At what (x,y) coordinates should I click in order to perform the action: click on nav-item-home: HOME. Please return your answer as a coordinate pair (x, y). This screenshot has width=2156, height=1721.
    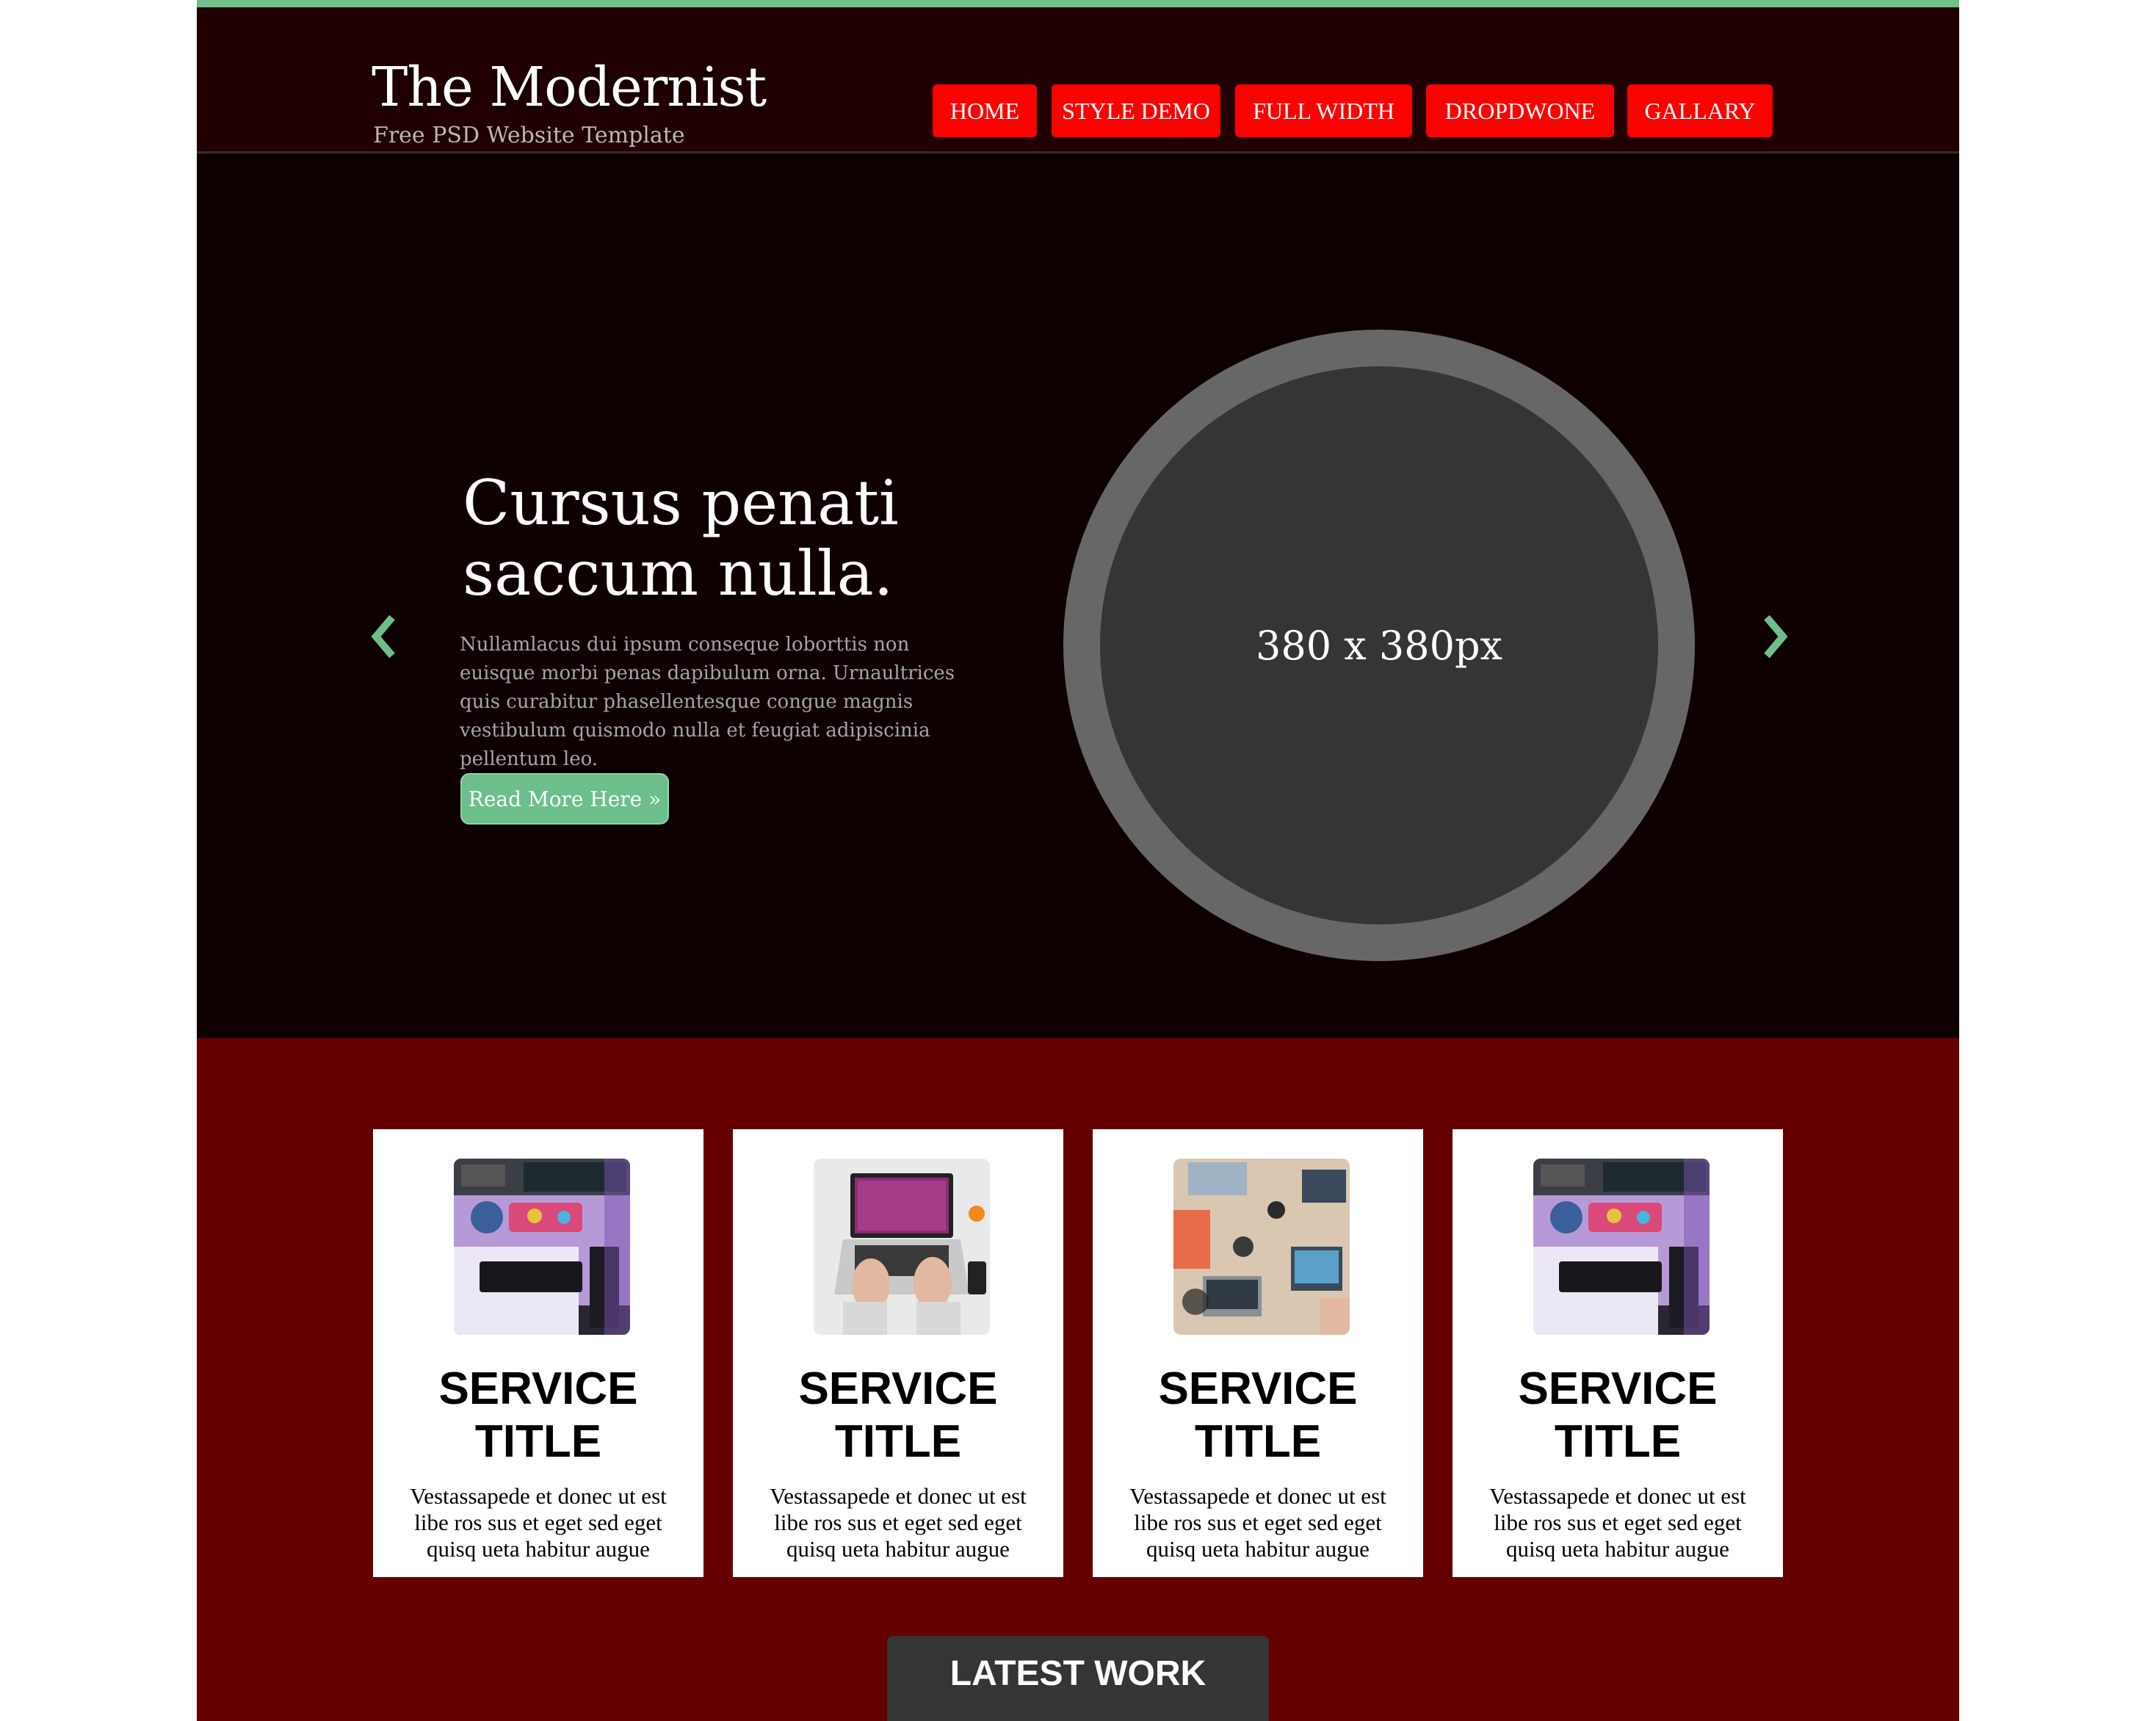
    Looking at the image, I should click on (985, 110).